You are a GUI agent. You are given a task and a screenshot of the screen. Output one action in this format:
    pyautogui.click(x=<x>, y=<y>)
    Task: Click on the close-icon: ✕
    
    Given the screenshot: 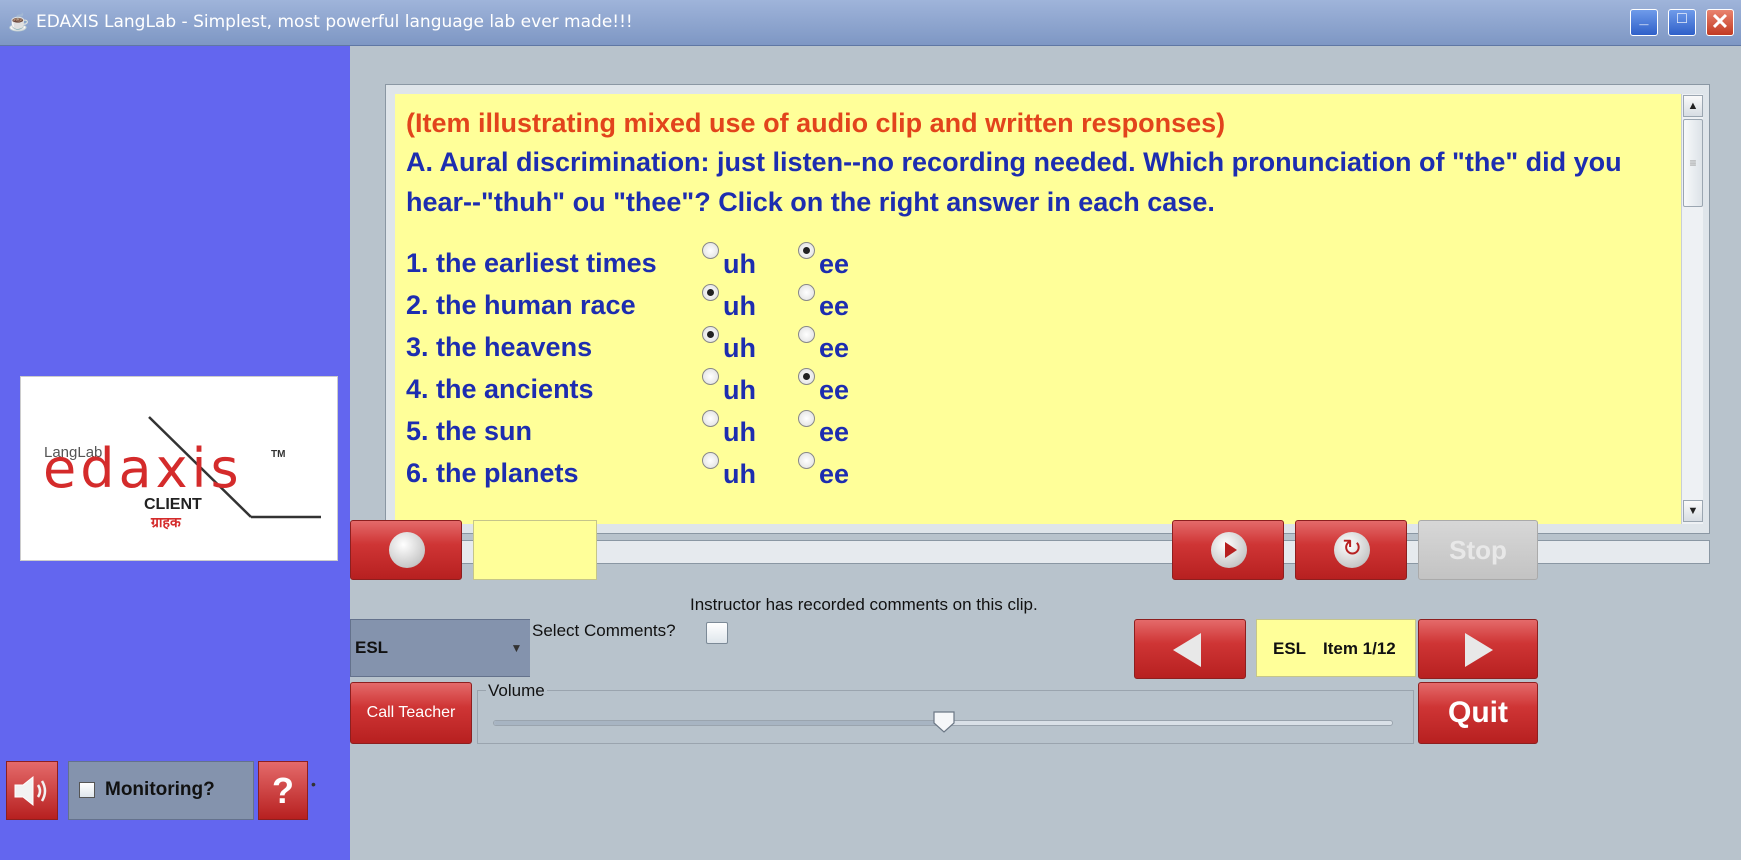 What is the action you would take?
    pyautogui.click(x=1720, y=21)
    